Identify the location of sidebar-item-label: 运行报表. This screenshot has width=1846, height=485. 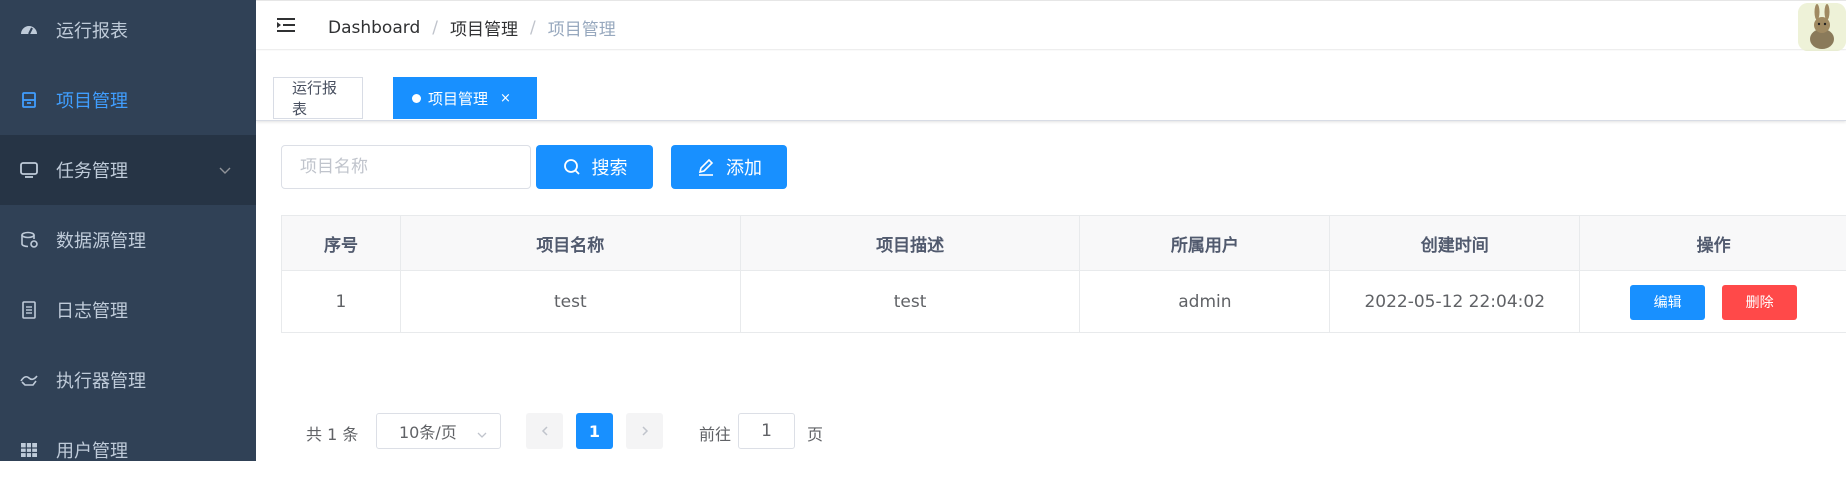
(92, 31).